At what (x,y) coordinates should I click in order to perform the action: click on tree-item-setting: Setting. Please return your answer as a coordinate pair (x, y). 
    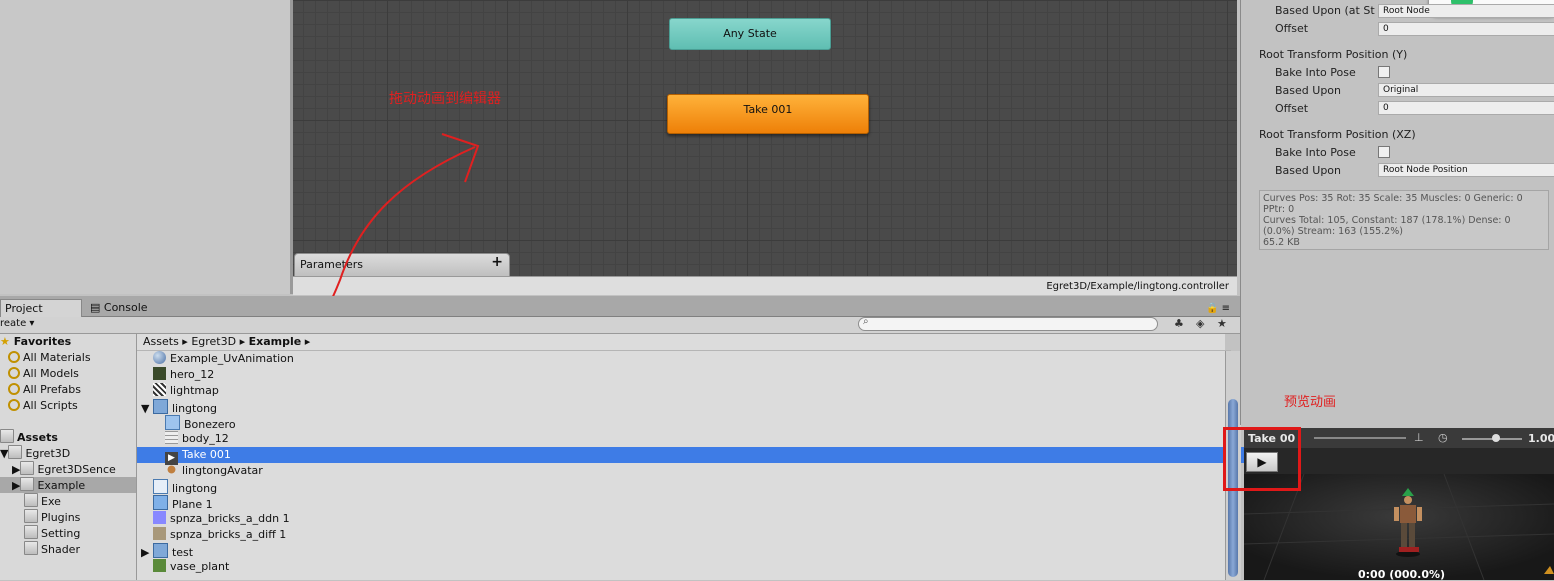
    Looking at the image, I should click on (52, 533).